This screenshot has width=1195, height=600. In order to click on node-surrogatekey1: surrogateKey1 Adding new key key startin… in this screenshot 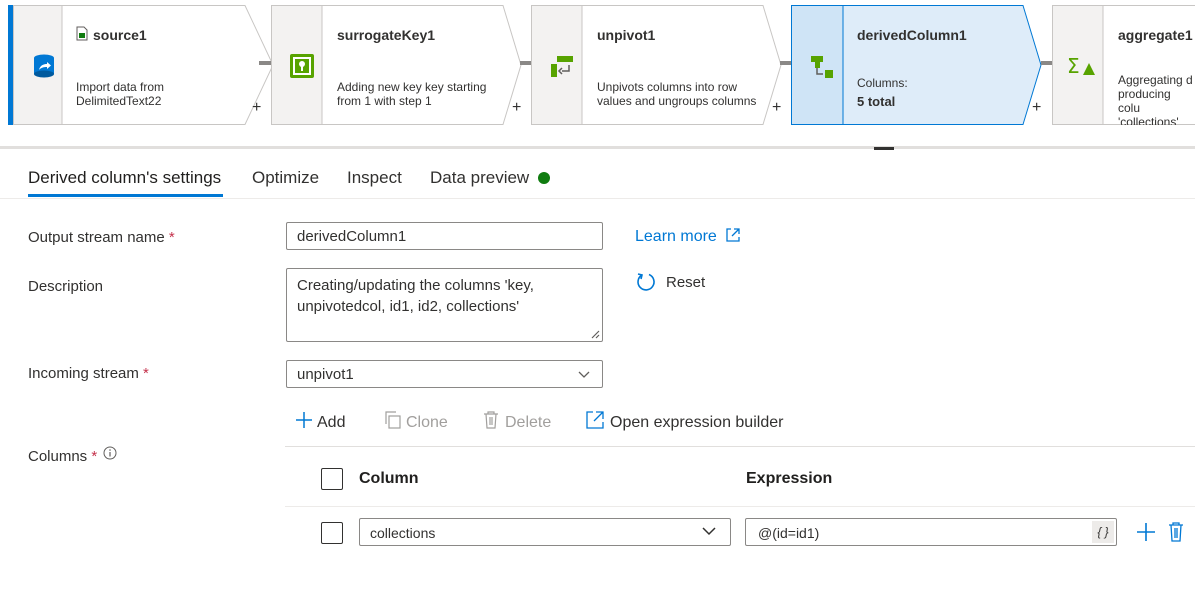, I will do `click(402, 65)`.